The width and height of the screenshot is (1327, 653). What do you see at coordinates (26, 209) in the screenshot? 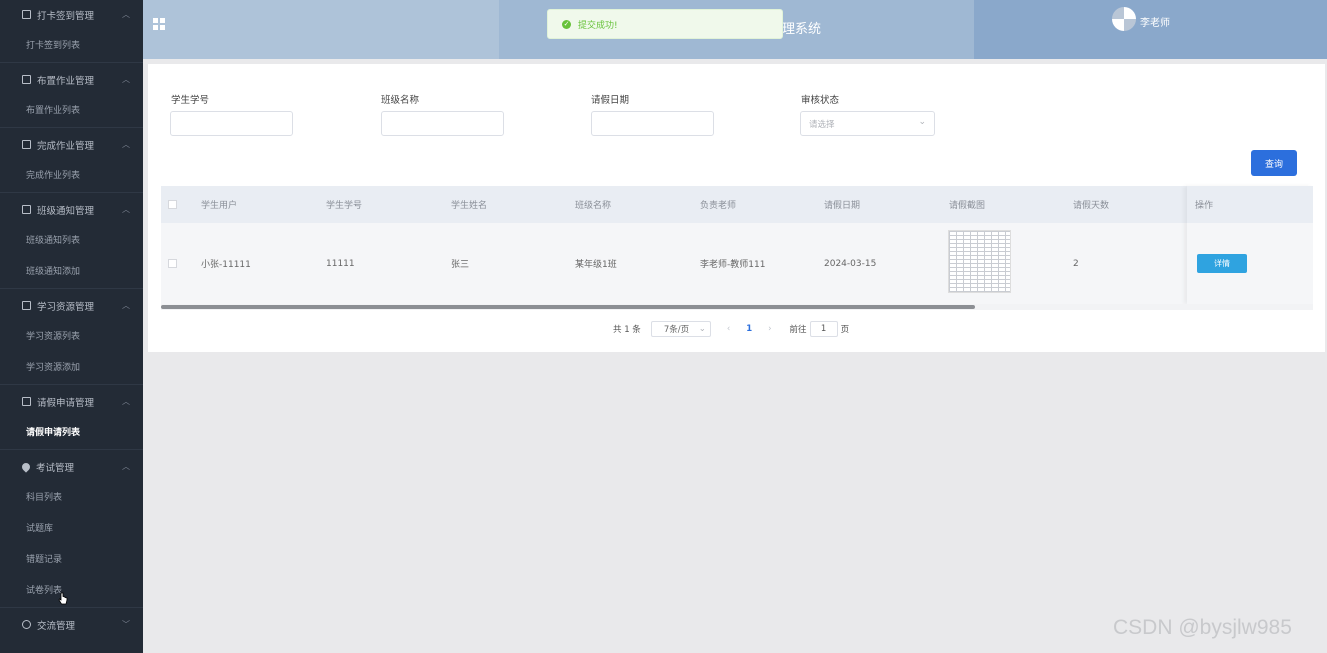
I see `notice-icon` at bounding box center [26, 209].